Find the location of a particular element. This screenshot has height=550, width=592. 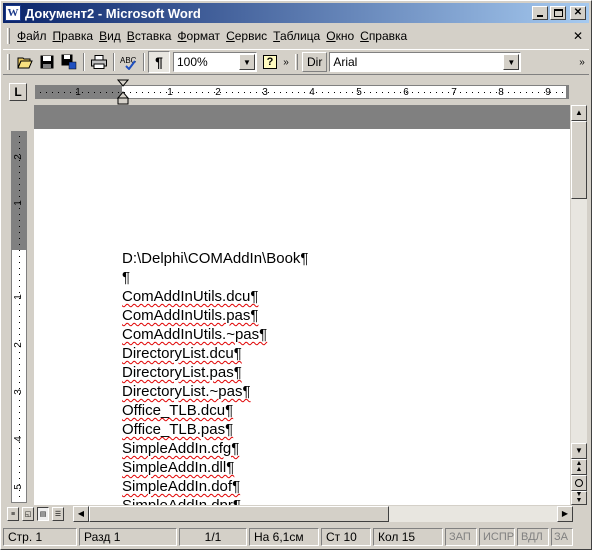

menu-window: Окно is located at coordinates (340, 36).